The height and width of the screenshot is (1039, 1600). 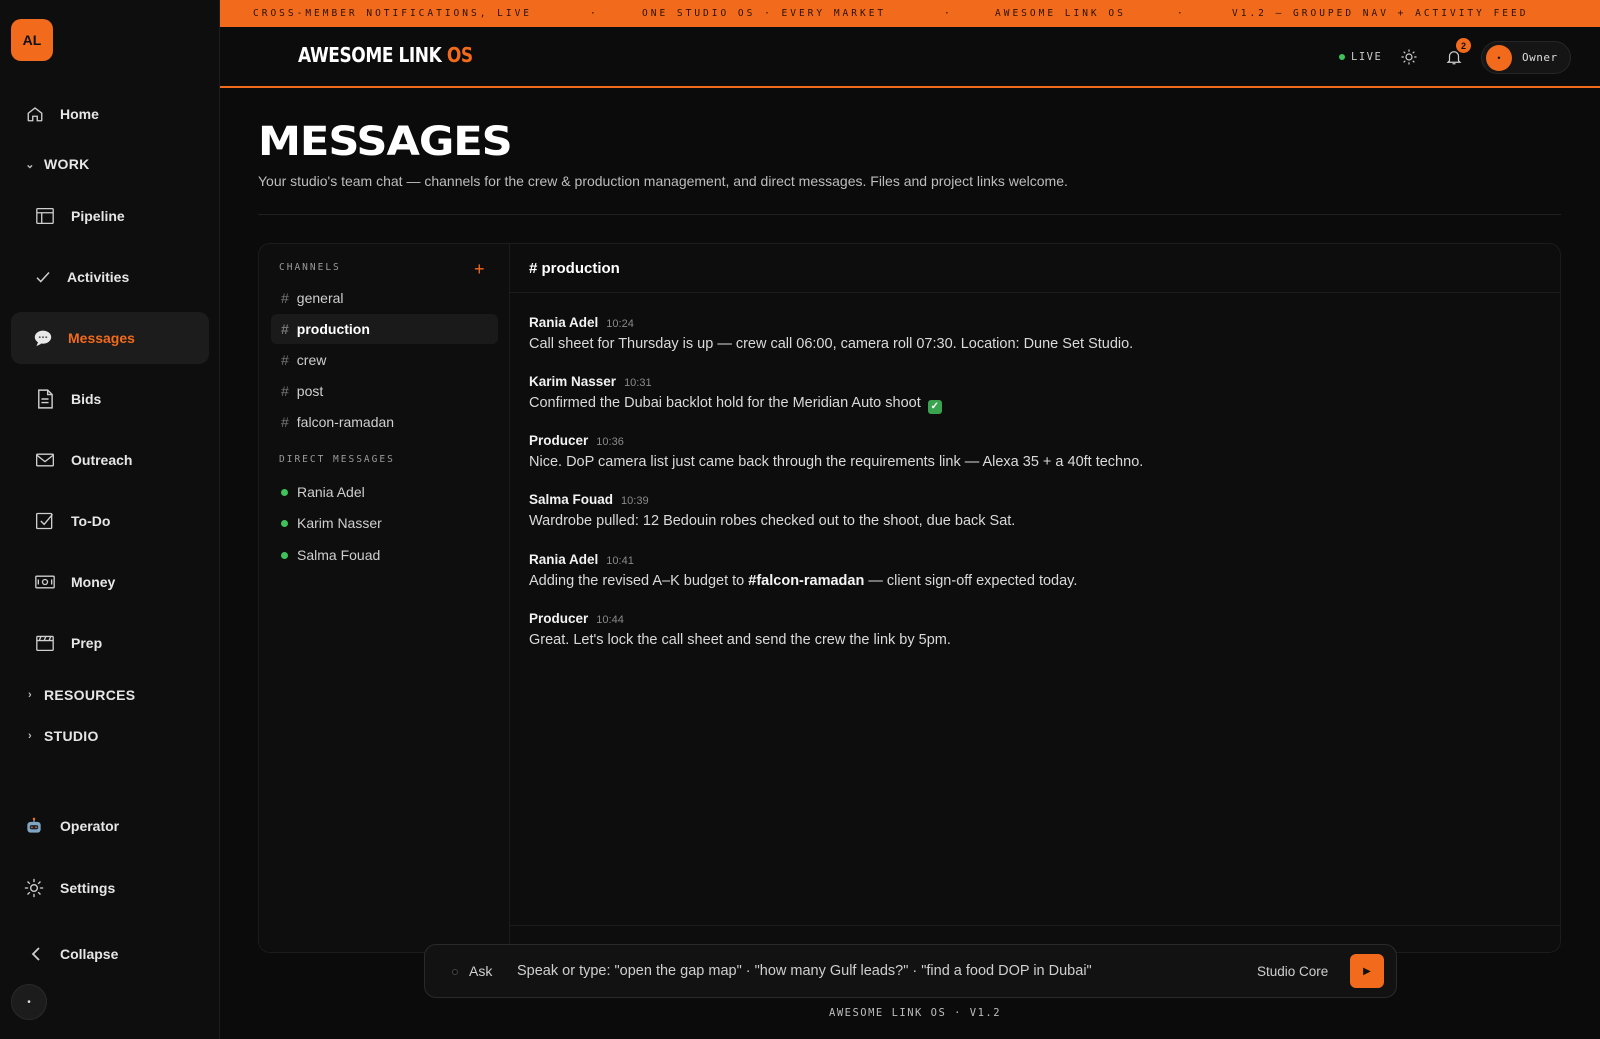 I want to click on channel-production: # production, so click(x=384, y=329).